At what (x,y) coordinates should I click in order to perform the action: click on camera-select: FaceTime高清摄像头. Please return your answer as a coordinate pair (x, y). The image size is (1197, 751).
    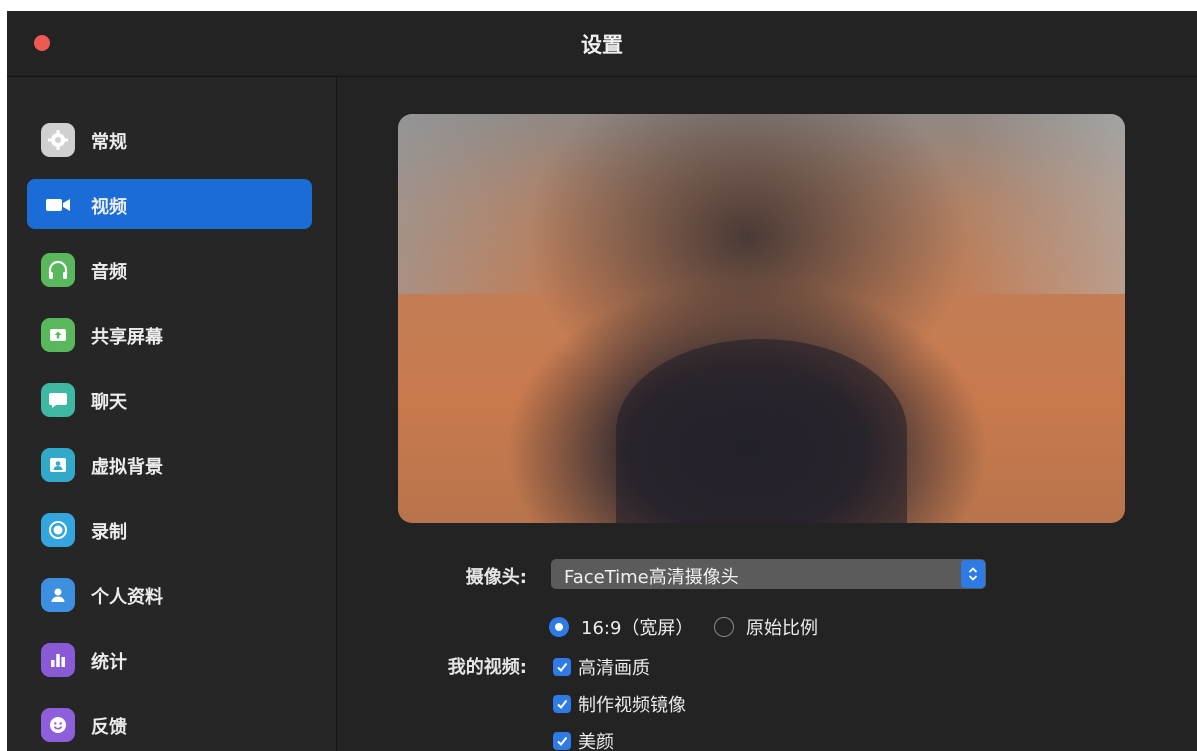
    Looking at the image, I should click on (768, 574).